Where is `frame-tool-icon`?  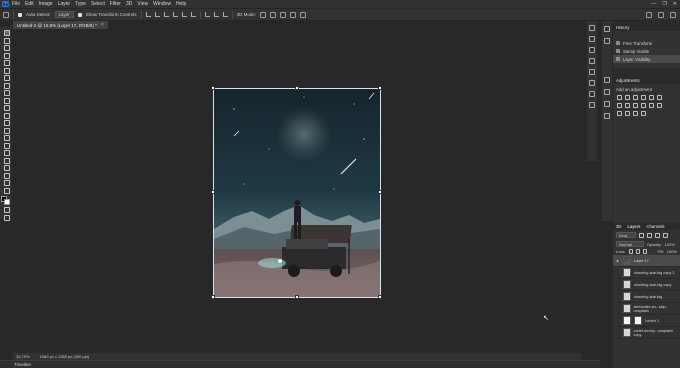 frame-tool-icon is located at coordinates (6, 70).